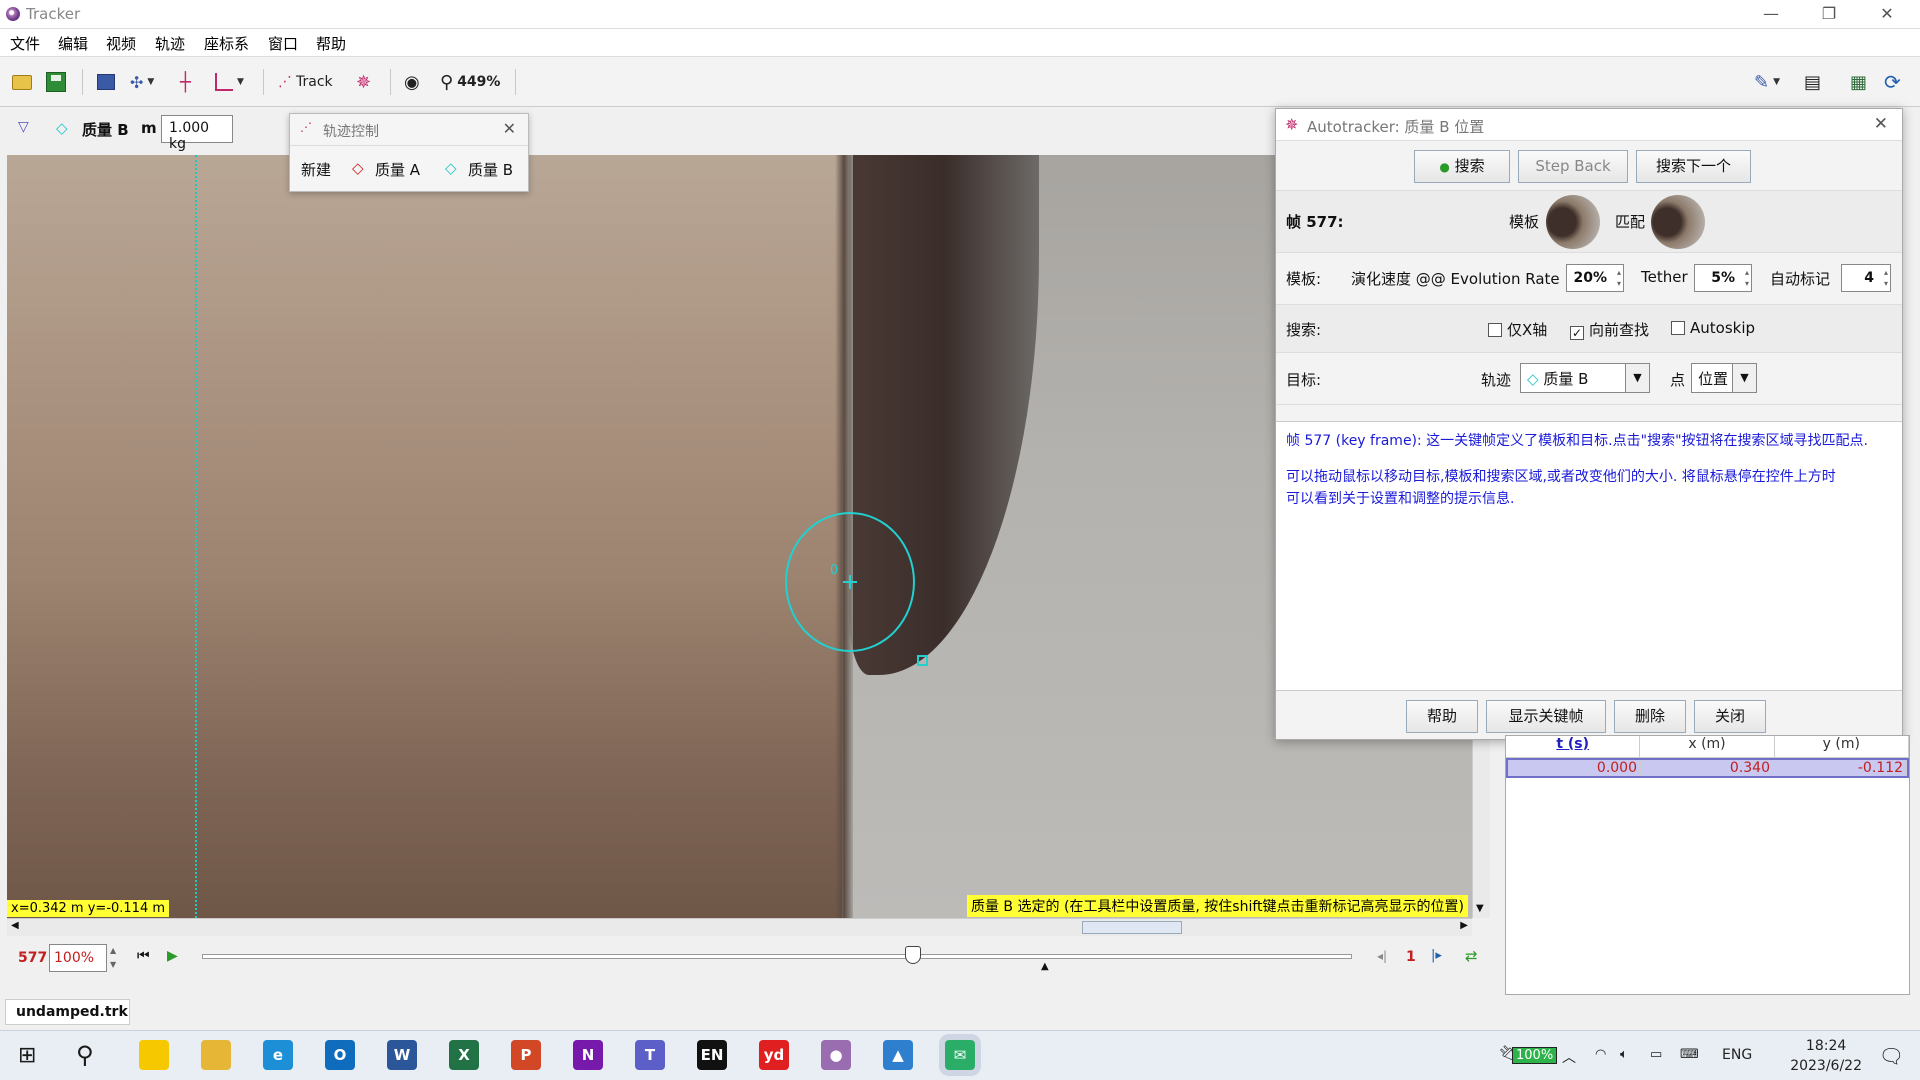  I want to click on restore-button: ❐, so click(1829, 14).